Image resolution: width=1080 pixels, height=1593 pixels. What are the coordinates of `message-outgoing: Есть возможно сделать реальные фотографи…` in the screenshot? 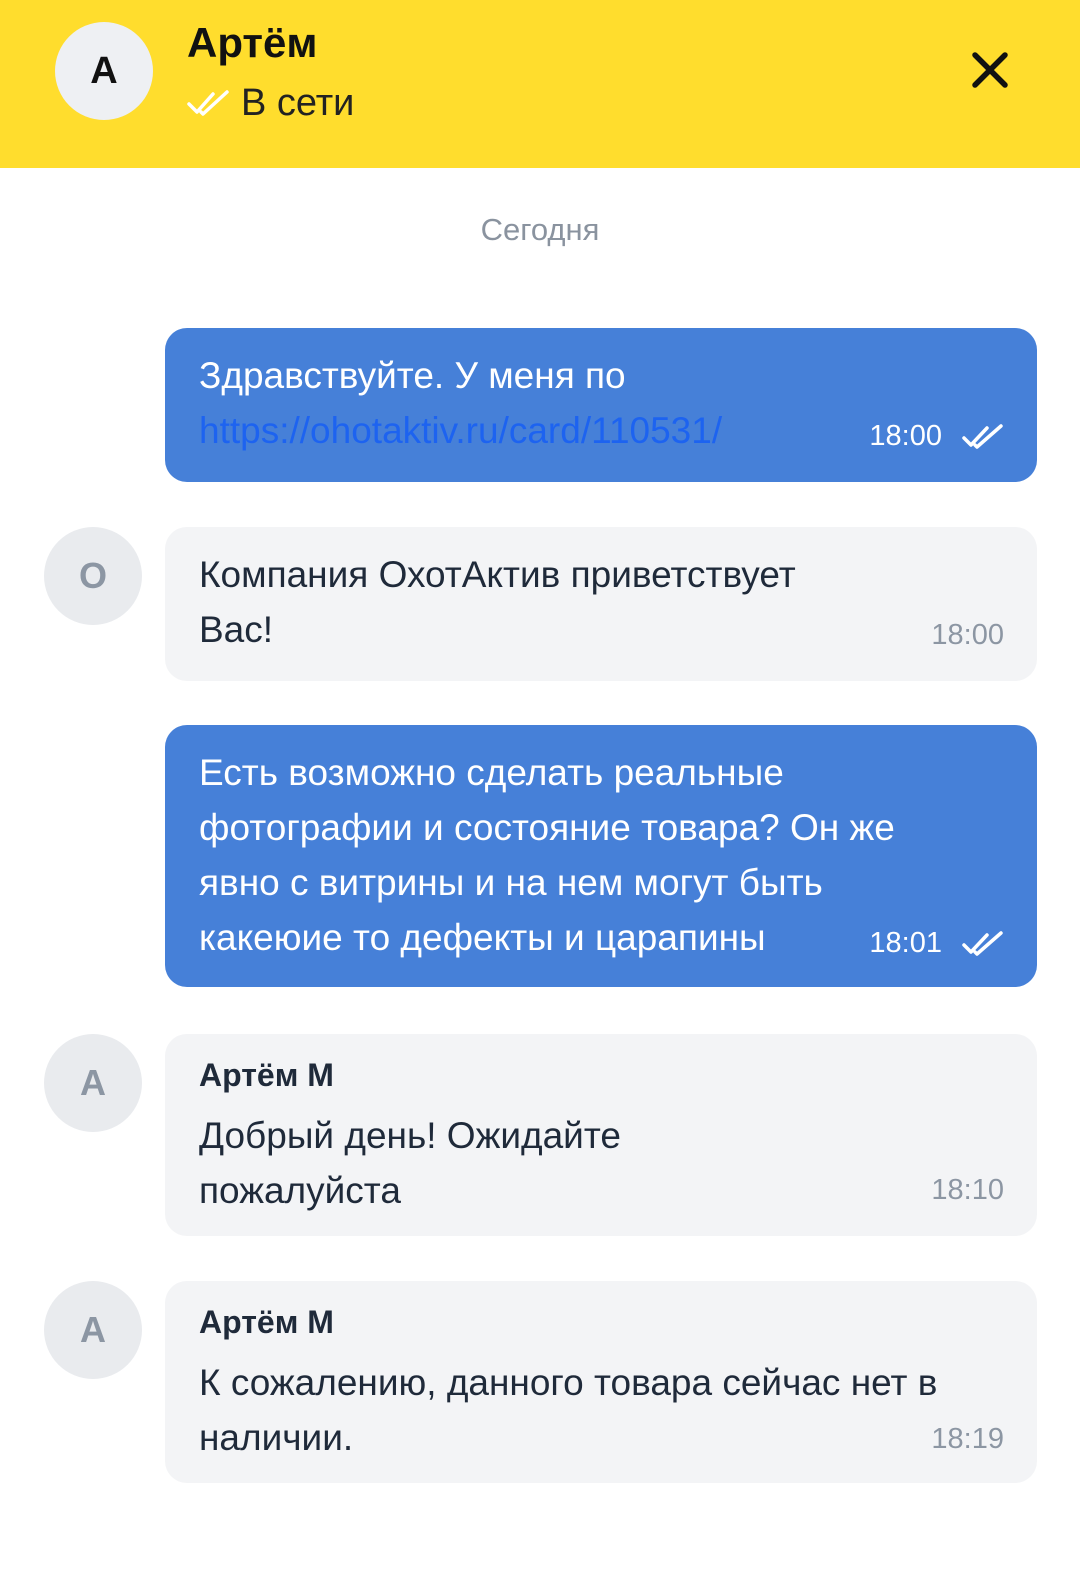 It's located at (601, 856).